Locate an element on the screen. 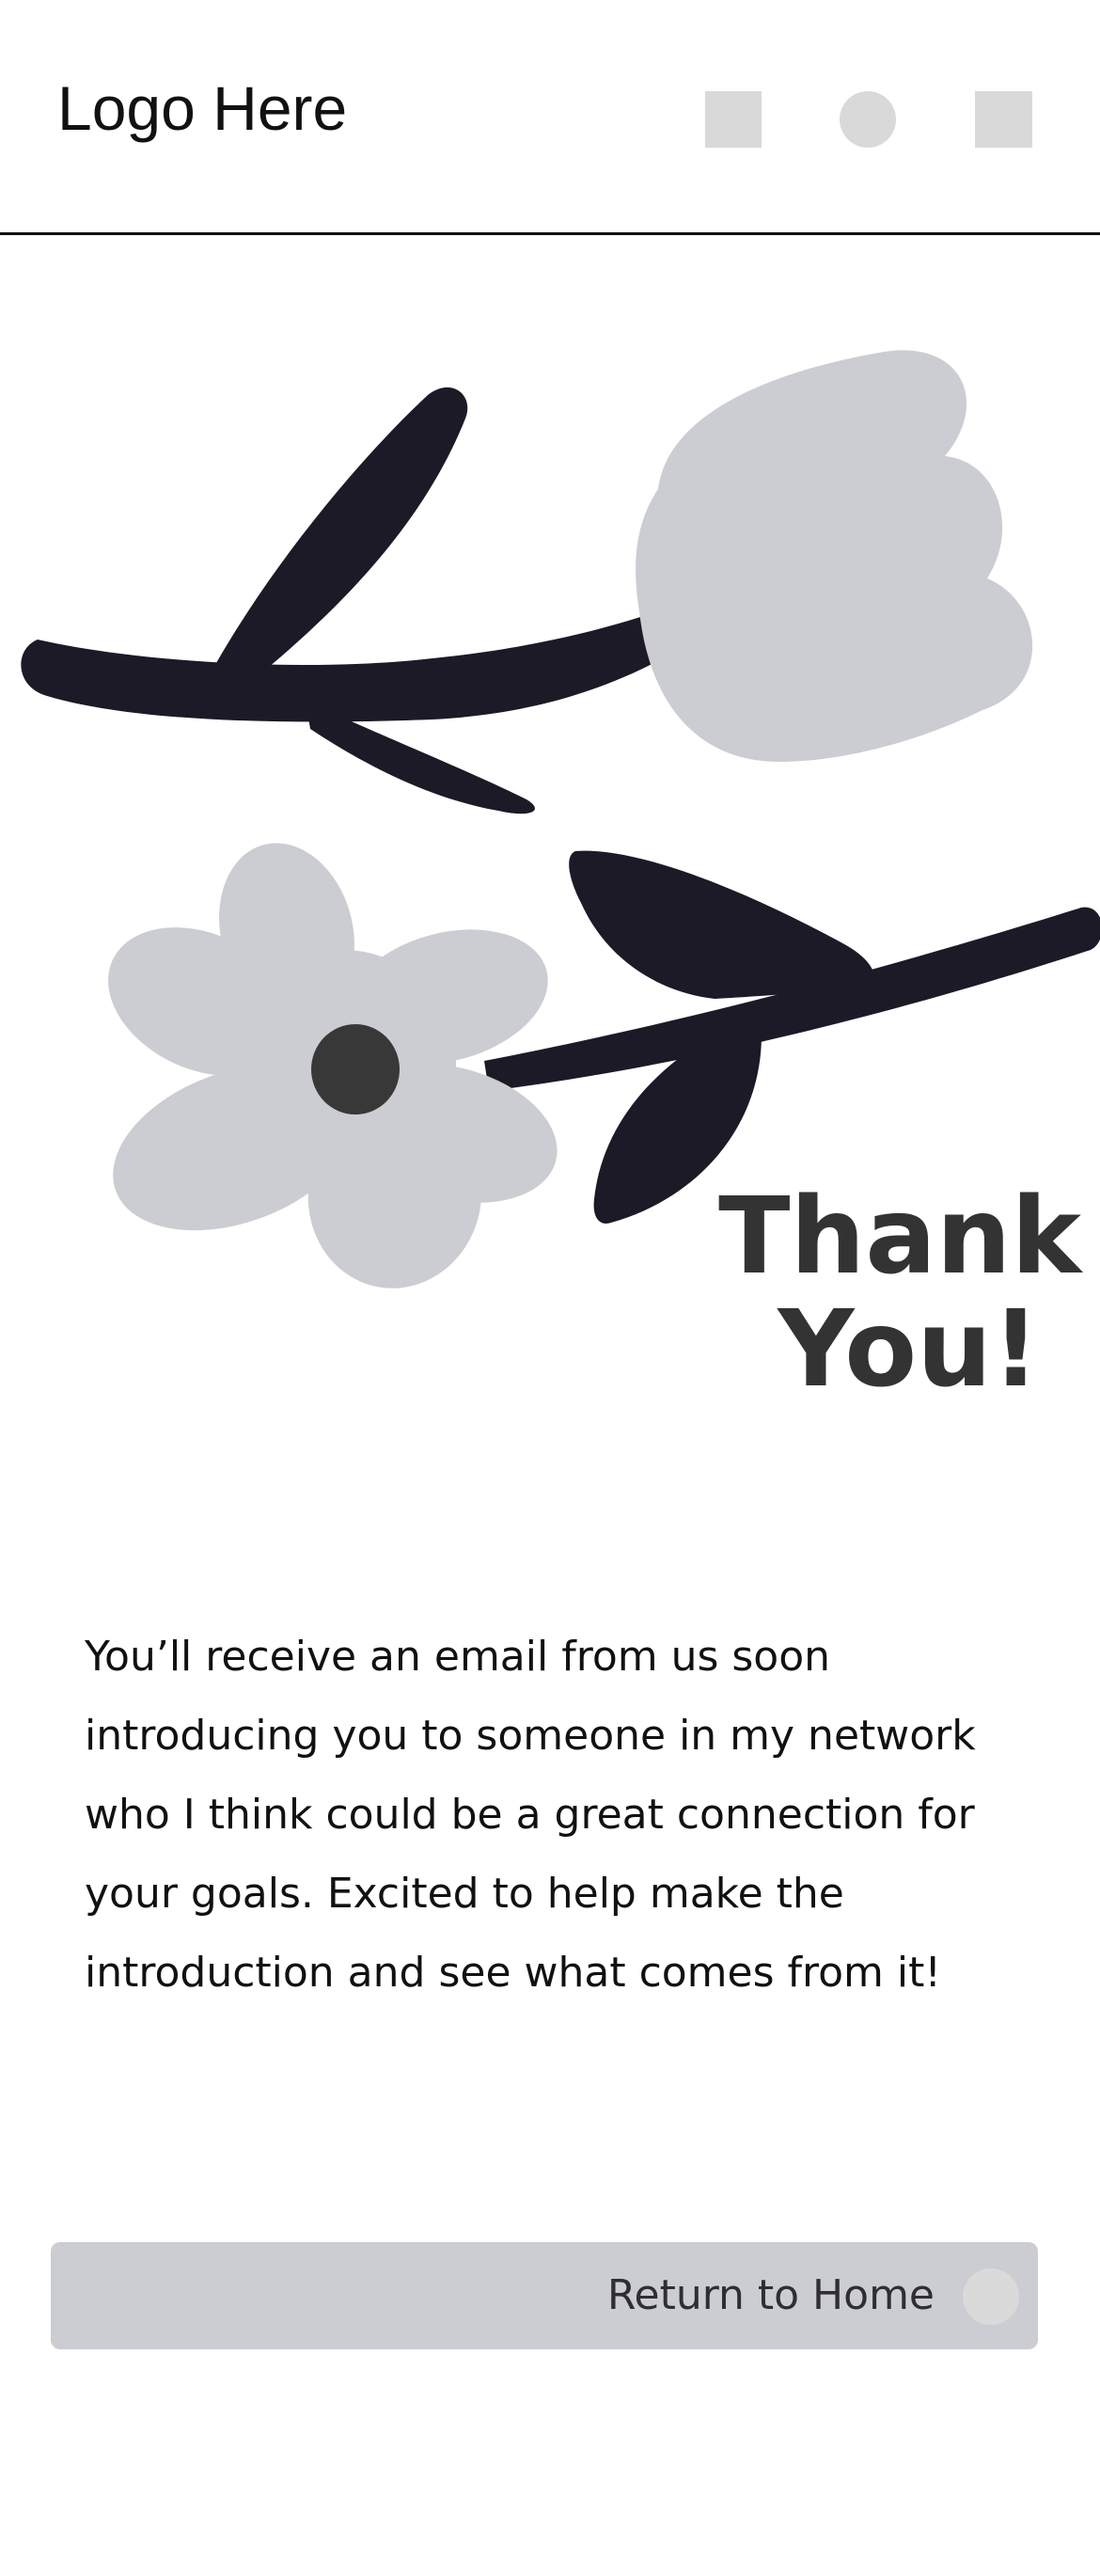 Image resolution: width=1100 pixels, height=2576 pixels. daisy-center is located at coordinates (355, 1069).